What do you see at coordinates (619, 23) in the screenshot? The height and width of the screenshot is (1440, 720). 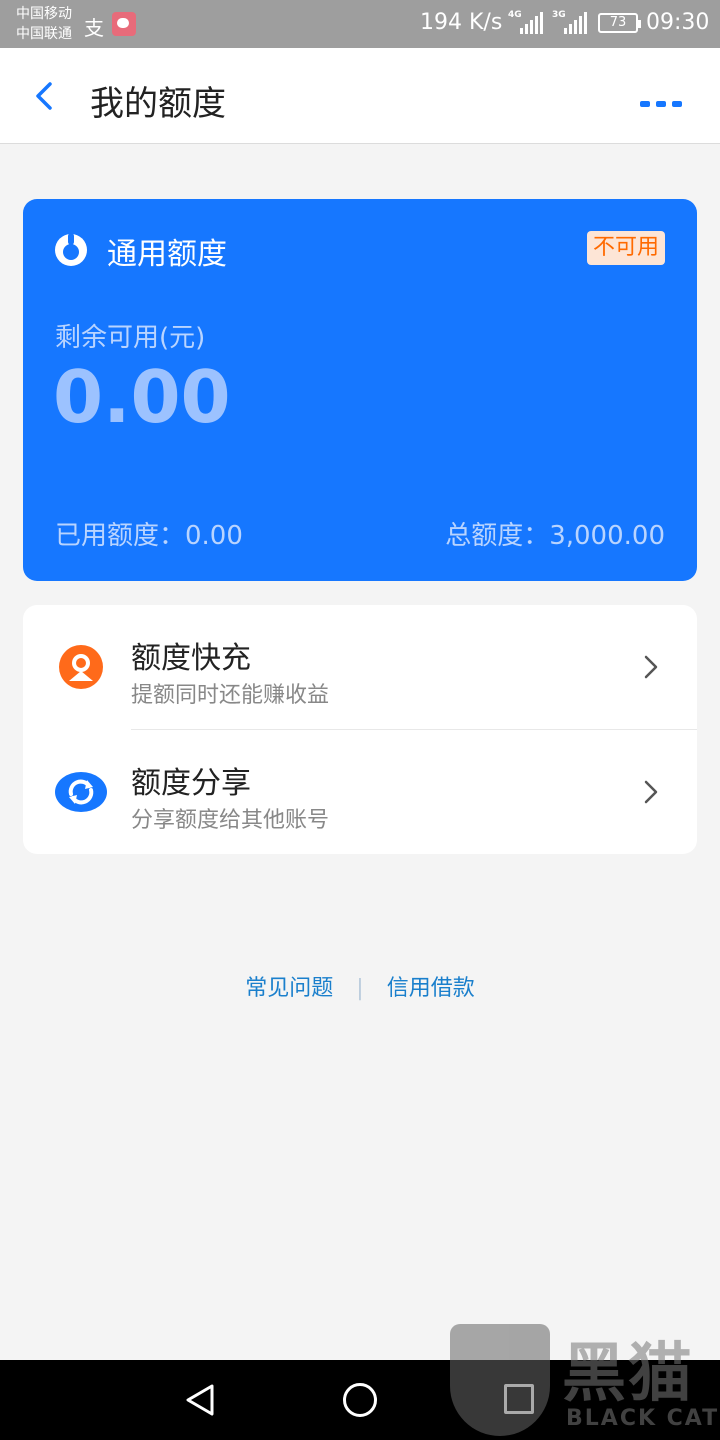 I see `battery-icon: 73` at bounding box center [619, 23].